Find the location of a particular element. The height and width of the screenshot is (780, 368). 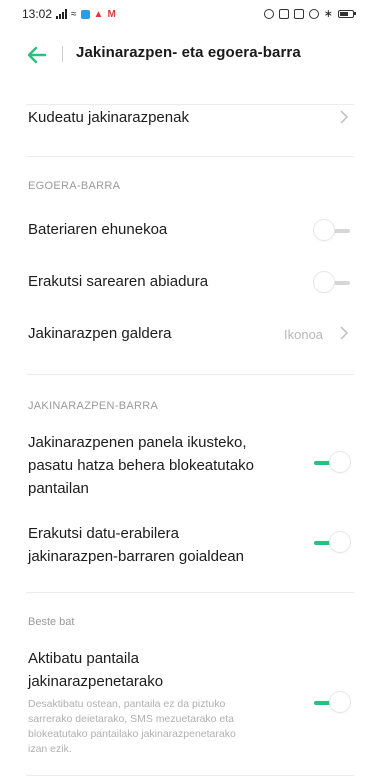

battery-percentage-label: Bateriaren ehunekoa is located at coordinates (98, 229).